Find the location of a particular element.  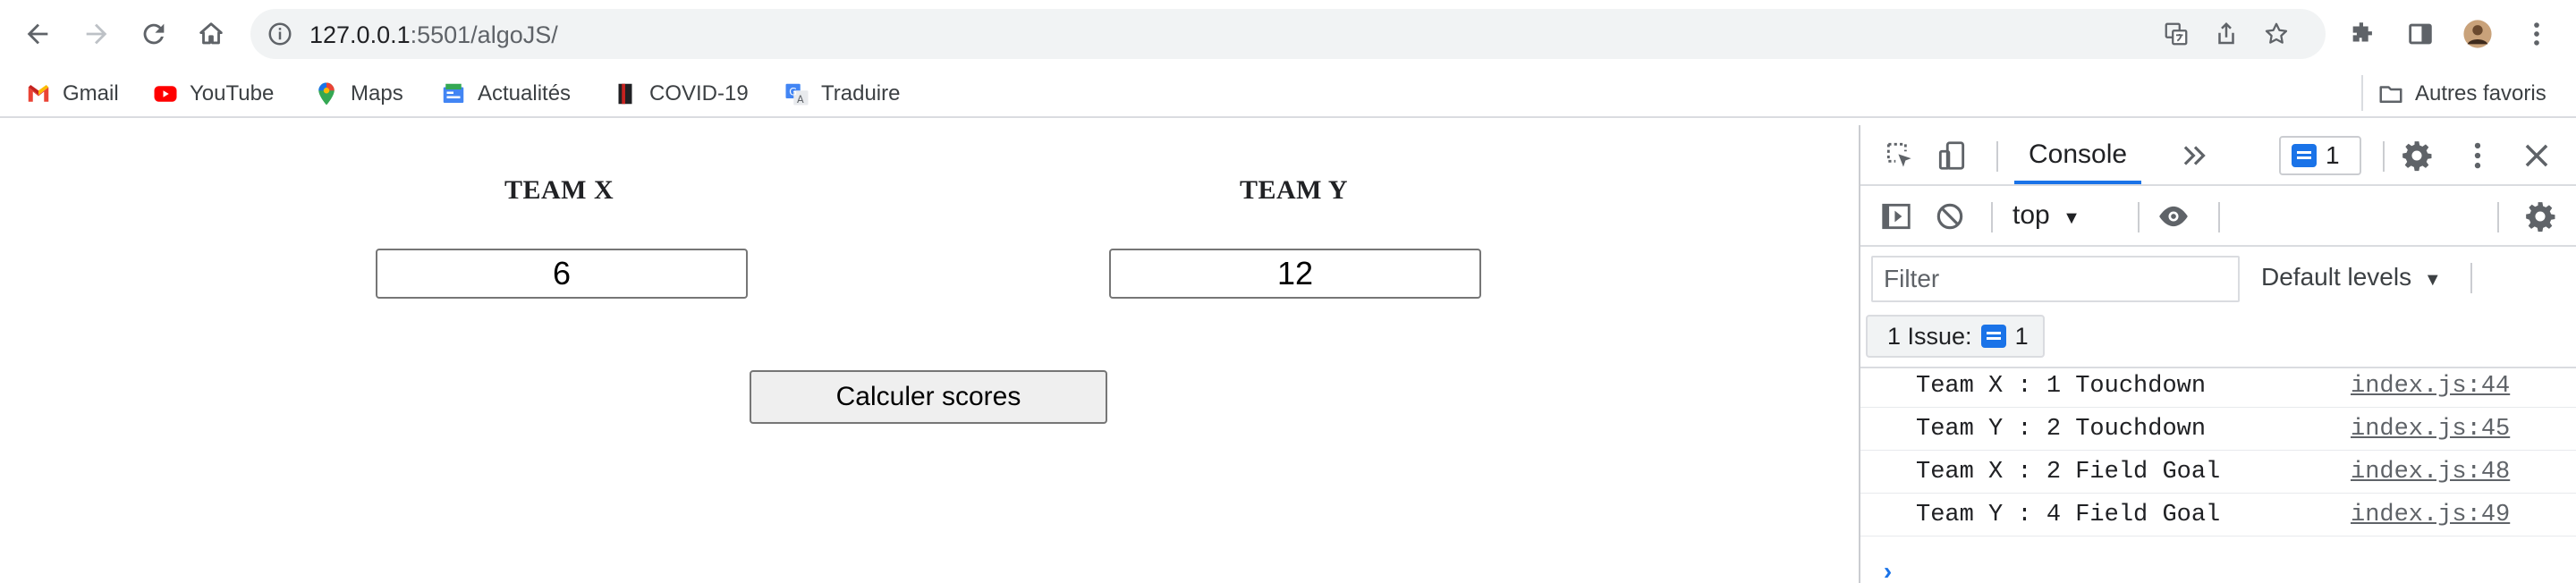

news-icon is located at coordinates (453, 93).